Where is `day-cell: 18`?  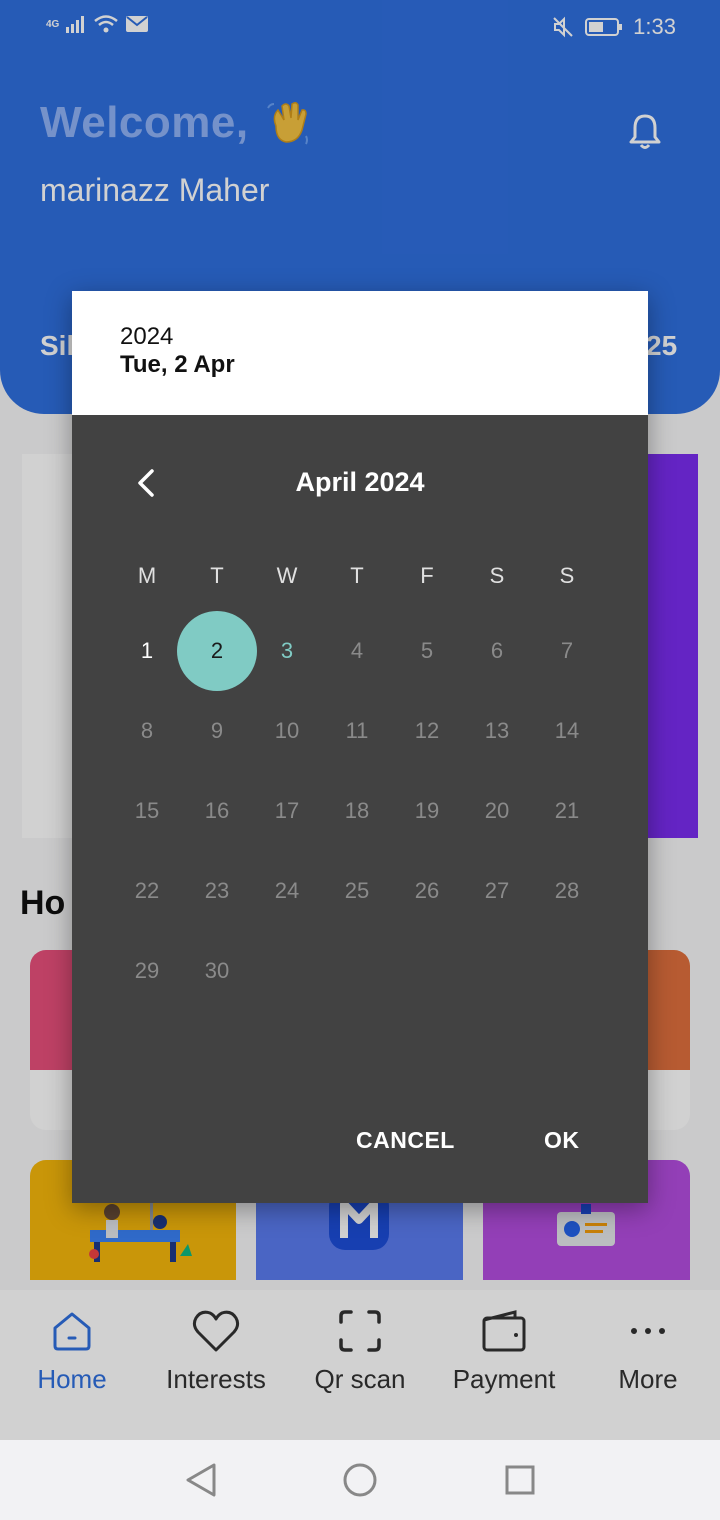
day-cell: 18 is located at coordinates (357, 810).